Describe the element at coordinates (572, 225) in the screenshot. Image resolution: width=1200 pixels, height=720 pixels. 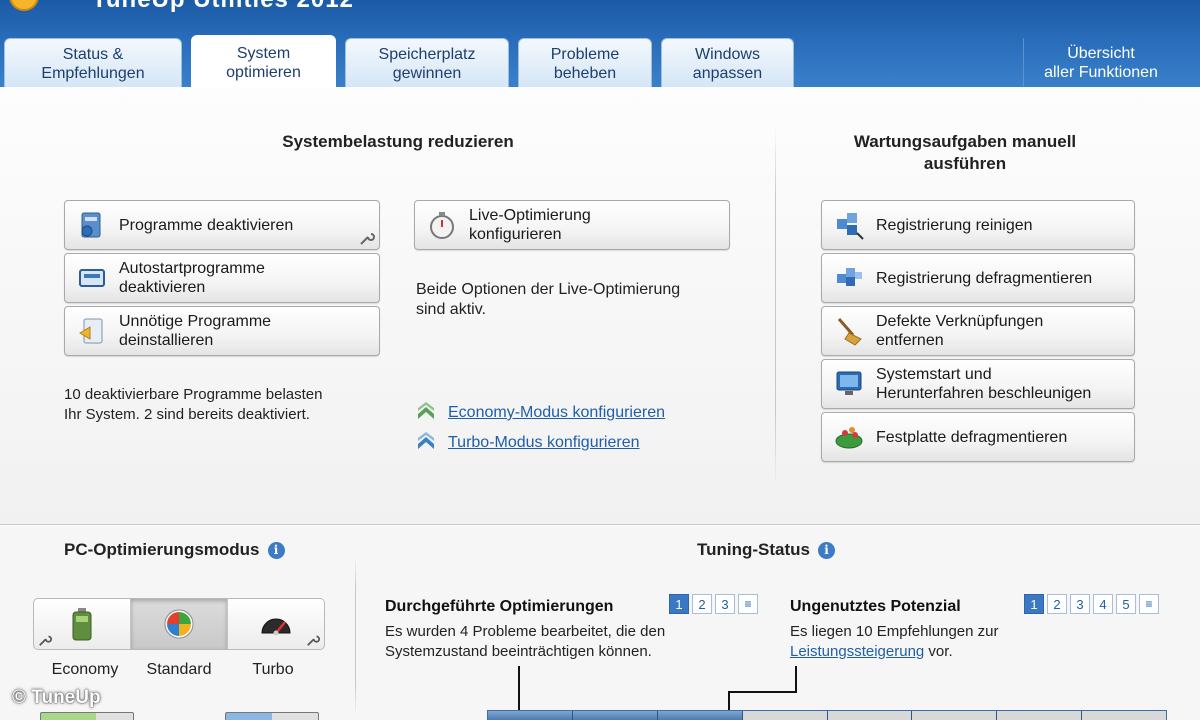
I see `live-optimization-button: Live-Optimierung konfigurieren` at that location.